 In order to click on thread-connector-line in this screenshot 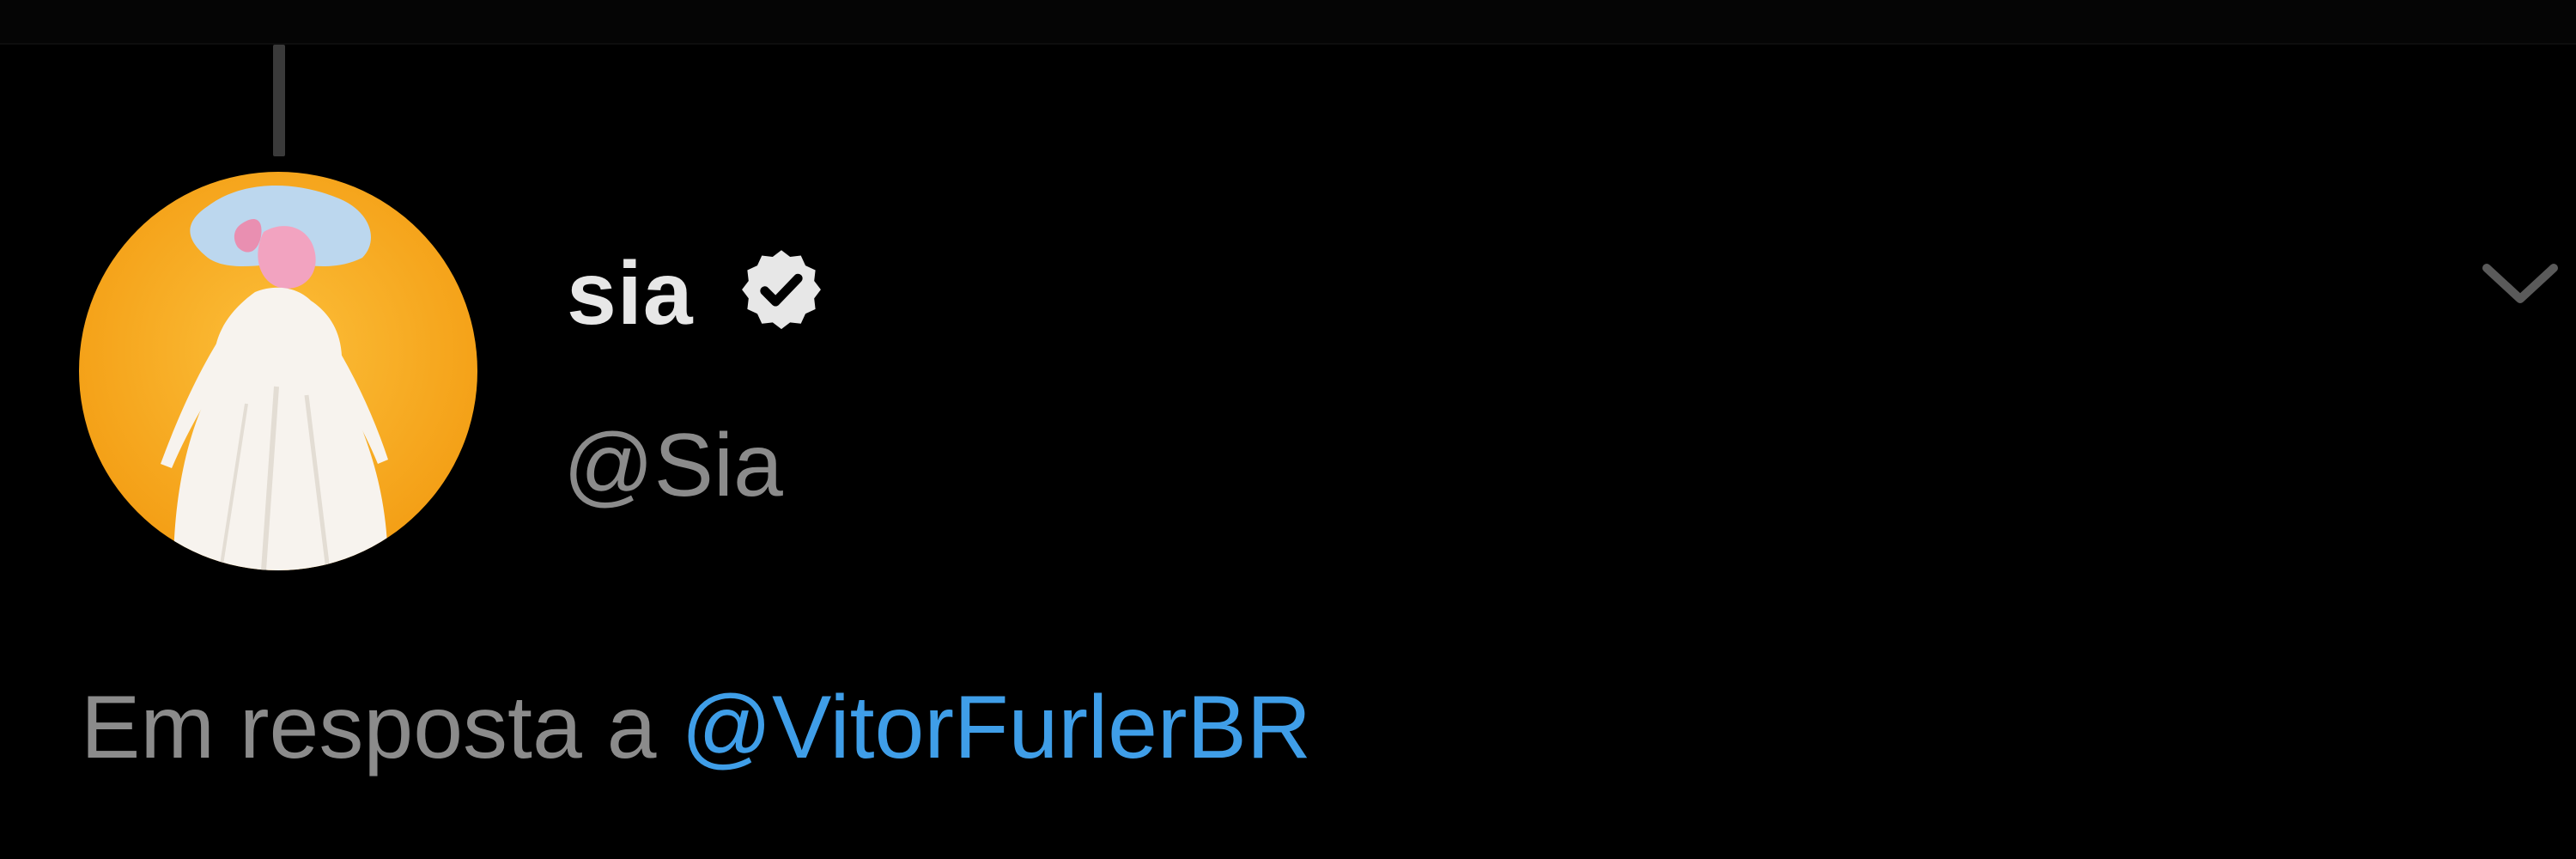, I will do `click(279, 100)`.